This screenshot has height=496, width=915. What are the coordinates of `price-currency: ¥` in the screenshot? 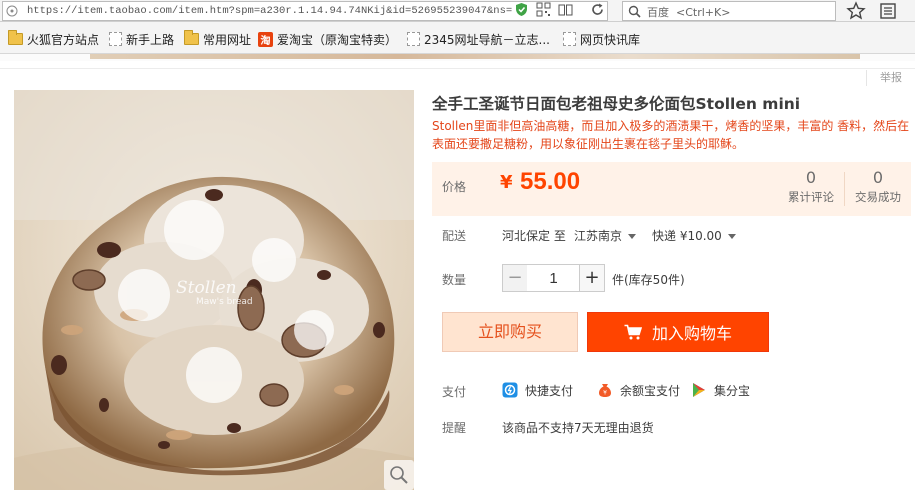 It's located at (506, 182).